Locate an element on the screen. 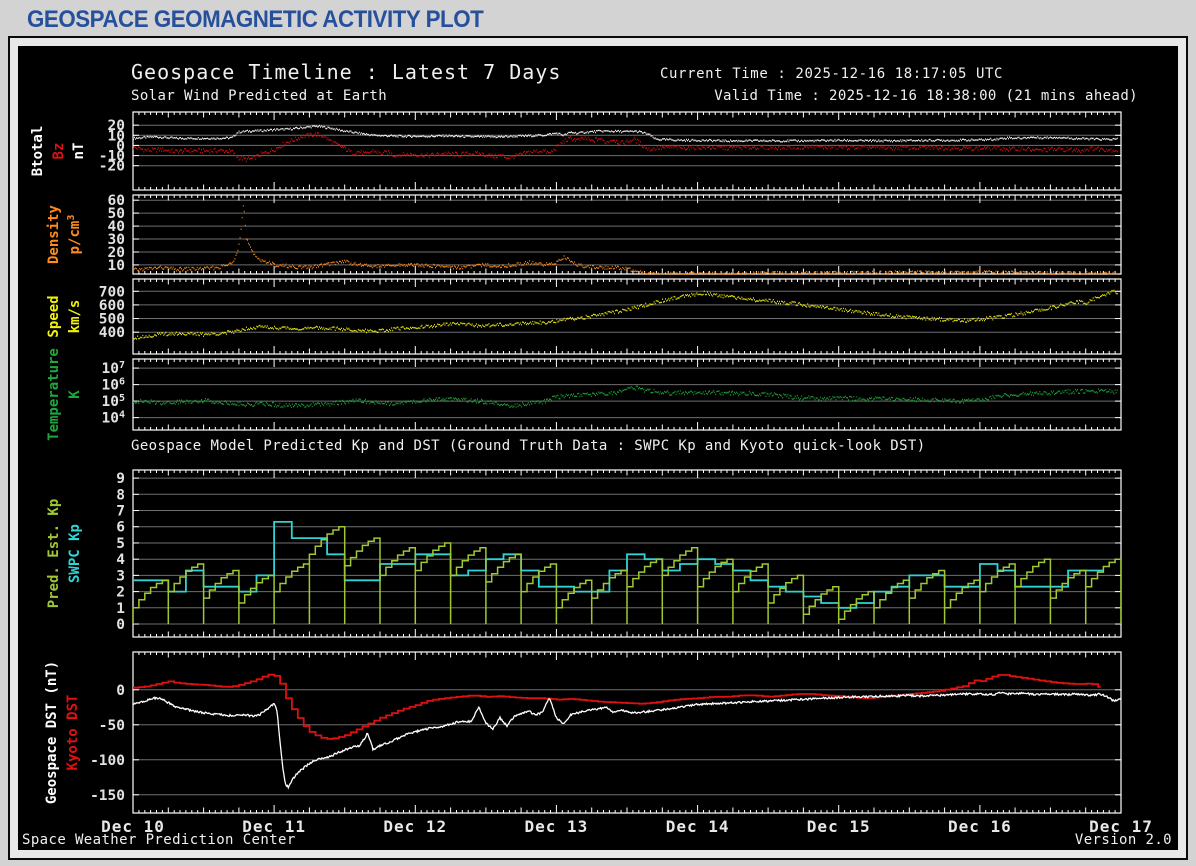  svg-text: nT is located at coordinates (79, 151).